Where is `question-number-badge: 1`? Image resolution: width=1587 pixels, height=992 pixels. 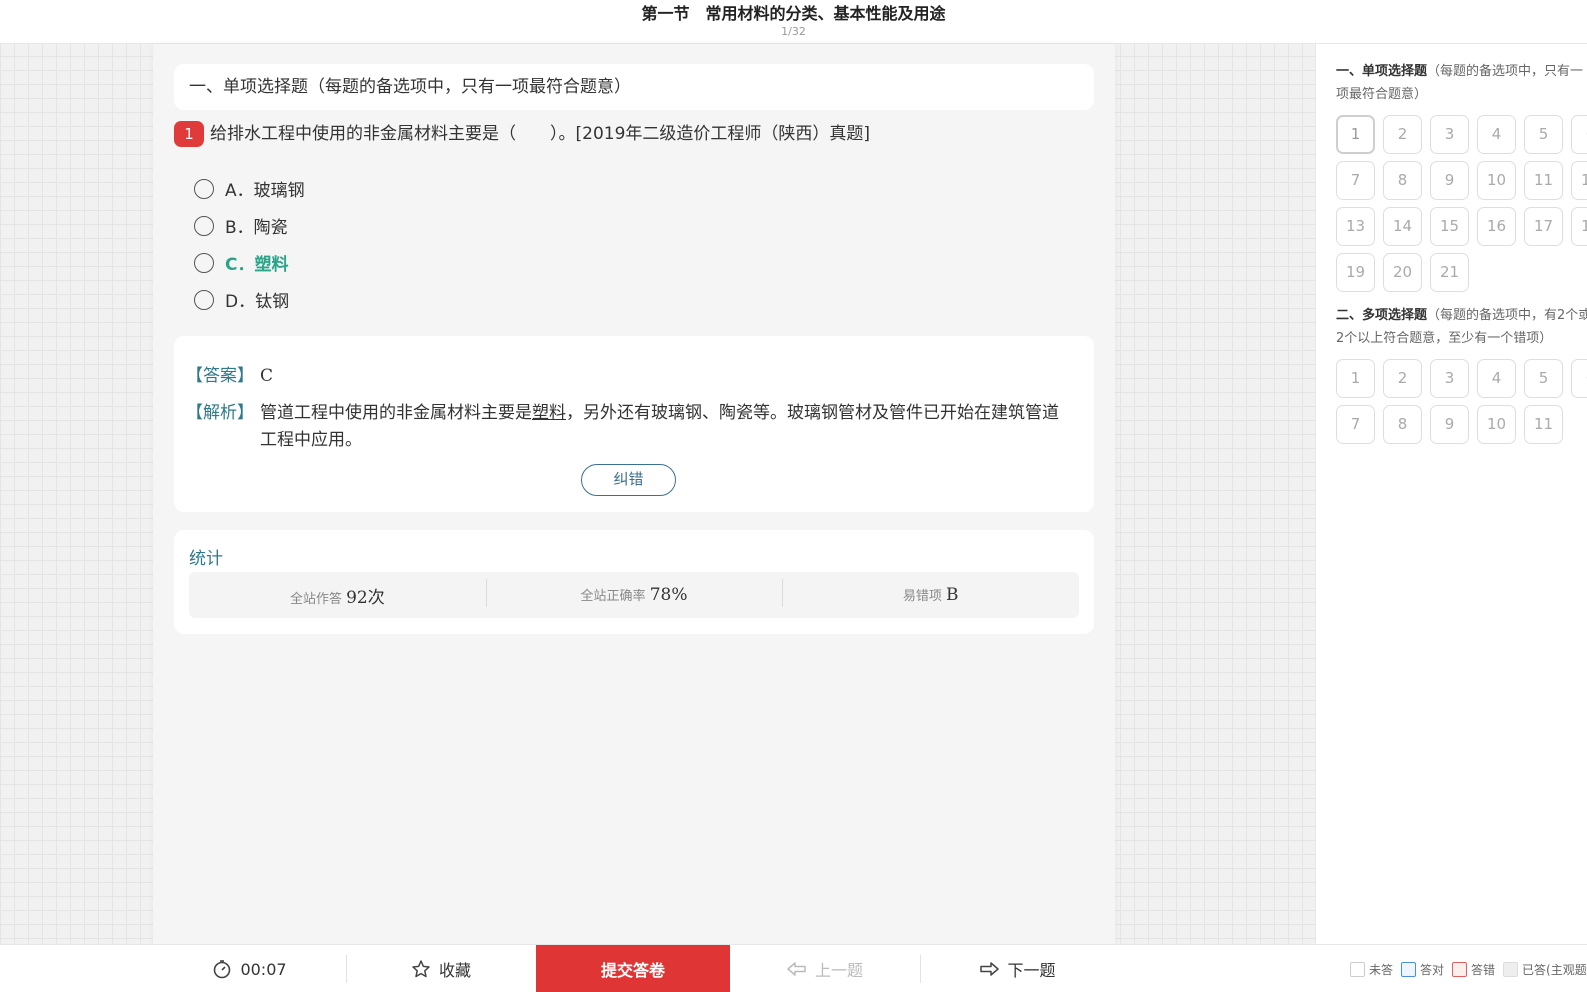
question-number-badge: 1 is located at coordinates (189, 134).